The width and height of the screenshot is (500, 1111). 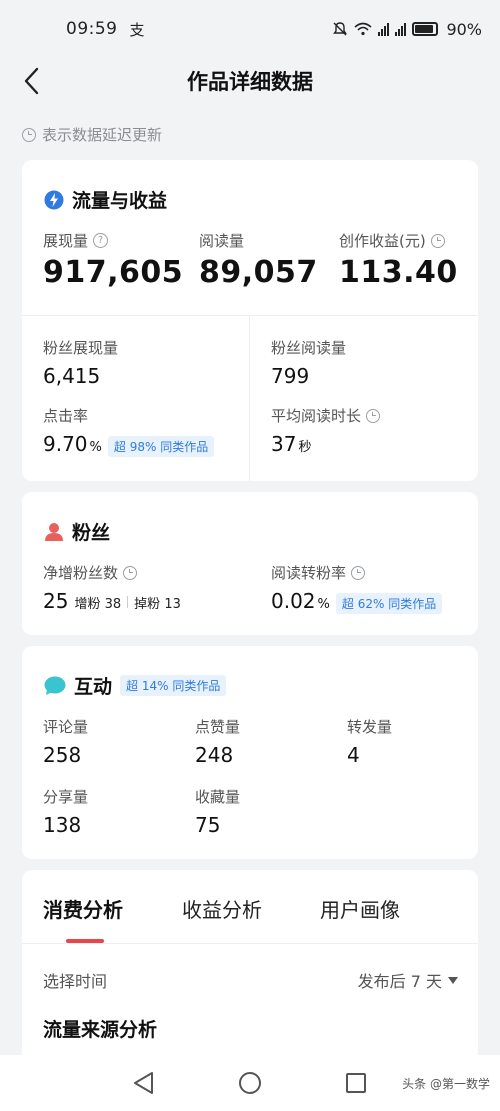 What do you see at coordinates (137, 29) in the screenshot?
I see `status-app-icon: 支` at bounding box center [137, 29].